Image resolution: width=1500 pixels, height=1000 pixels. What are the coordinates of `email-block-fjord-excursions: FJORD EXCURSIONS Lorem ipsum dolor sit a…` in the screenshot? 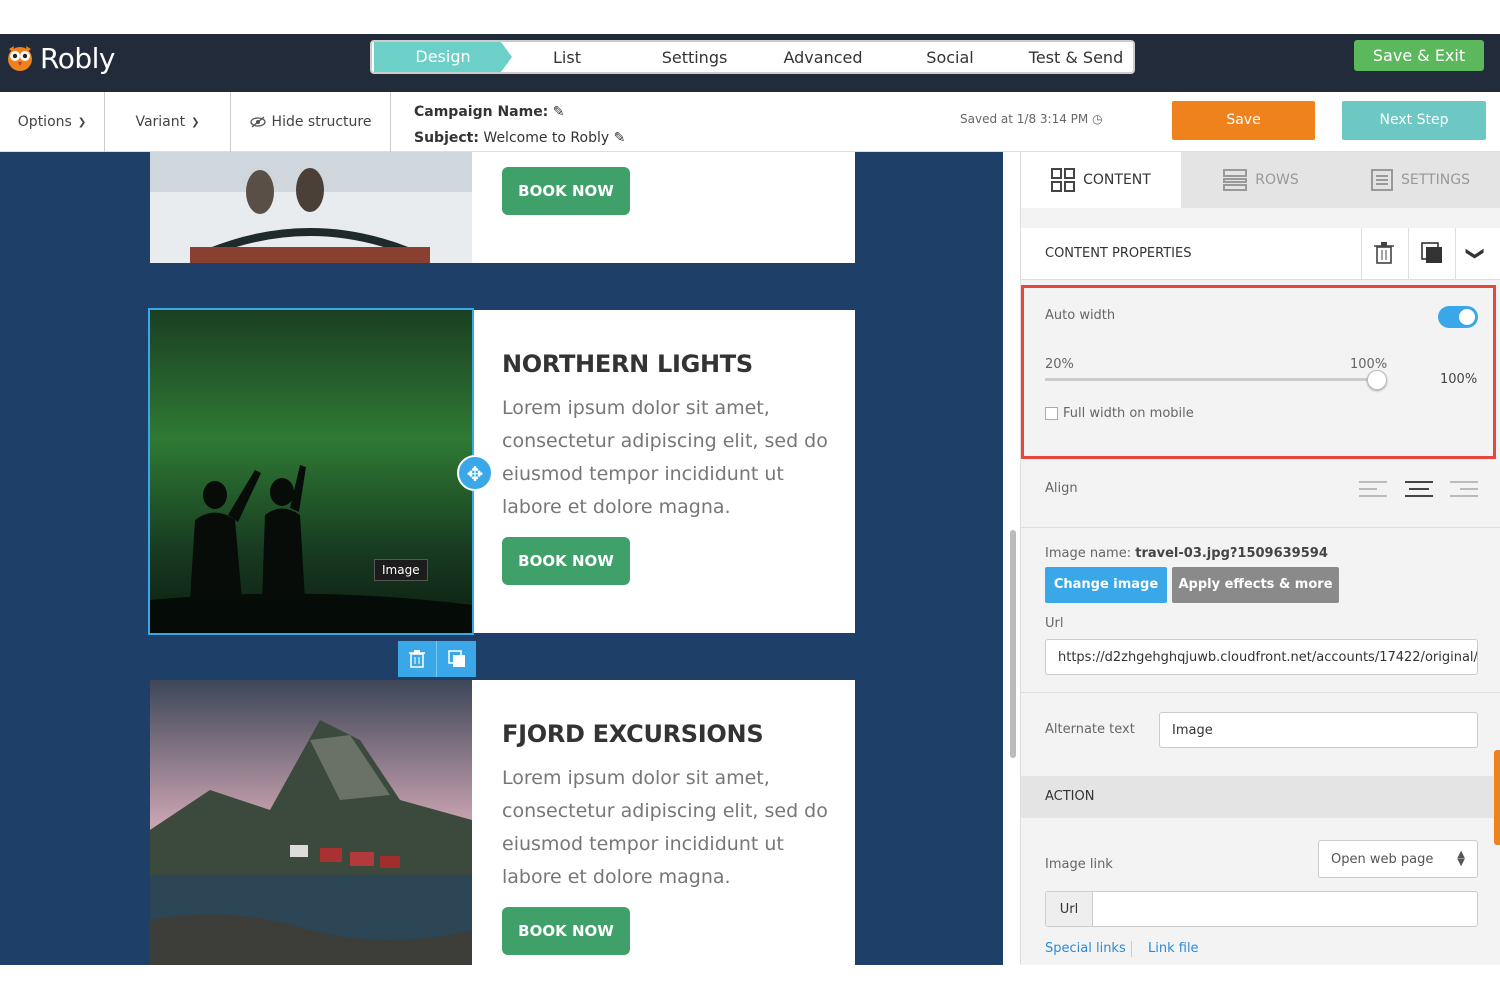 It's located at (502, 822).